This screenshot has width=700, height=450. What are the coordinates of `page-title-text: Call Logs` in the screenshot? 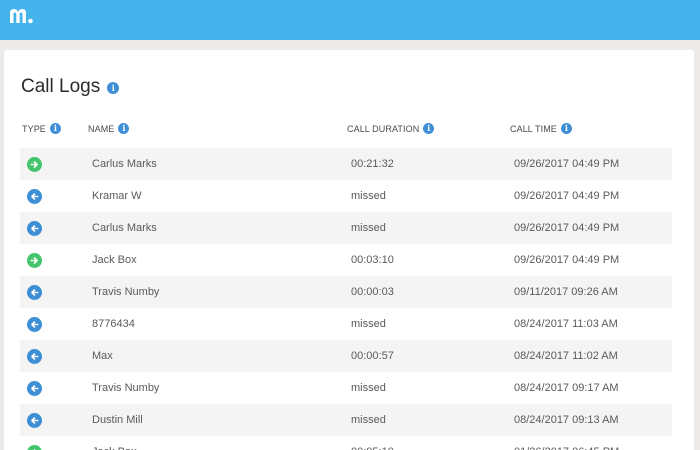 It's located at (61, 86).